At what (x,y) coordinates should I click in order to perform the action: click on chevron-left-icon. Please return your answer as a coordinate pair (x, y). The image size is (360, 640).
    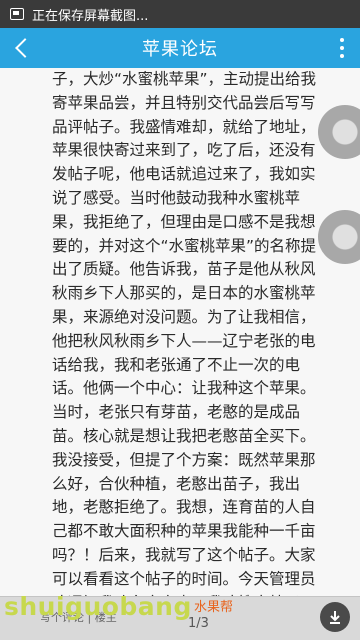
    Looking at the image, I should click on (25, 48).